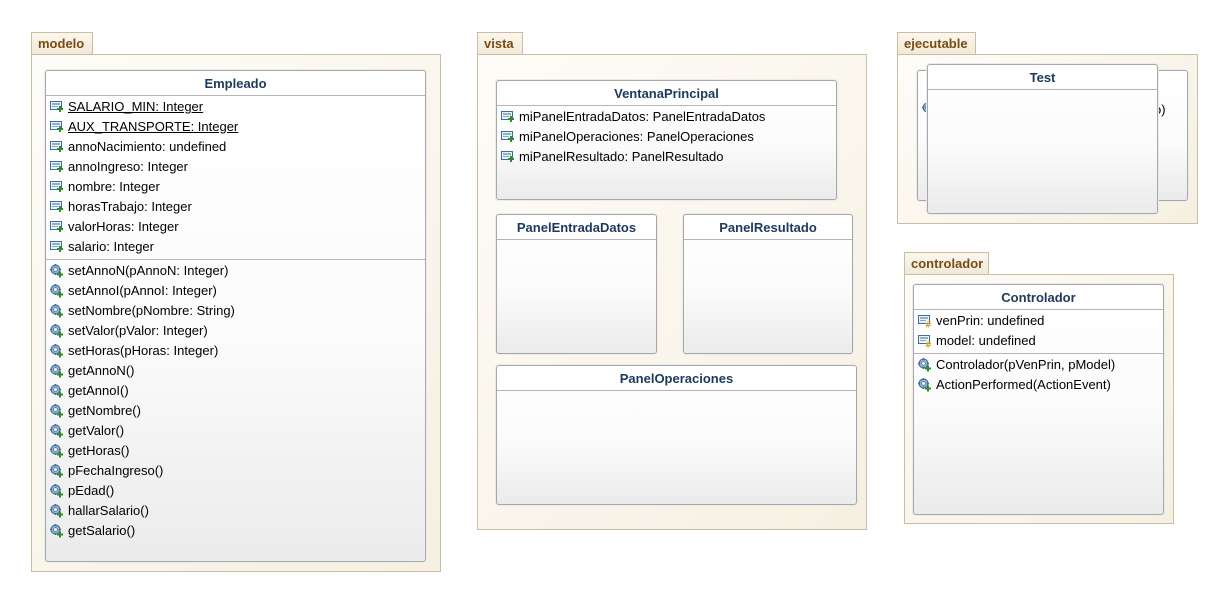 The width and height of the screenshot is (1227, 601). I want to click on attribute-row-label: valorHoras: Integer, so click(123, 226).